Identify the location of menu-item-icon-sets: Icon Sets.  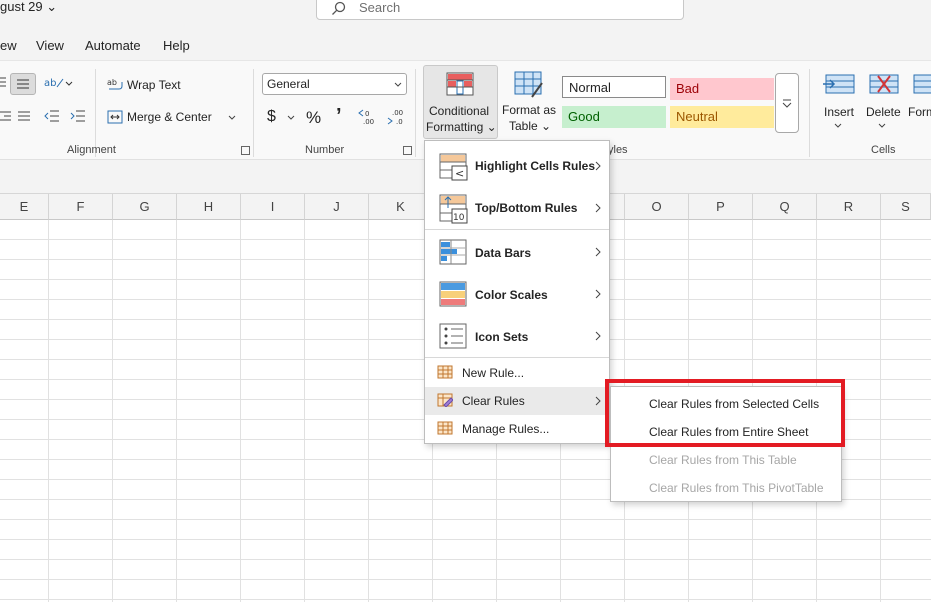
(517, 337).